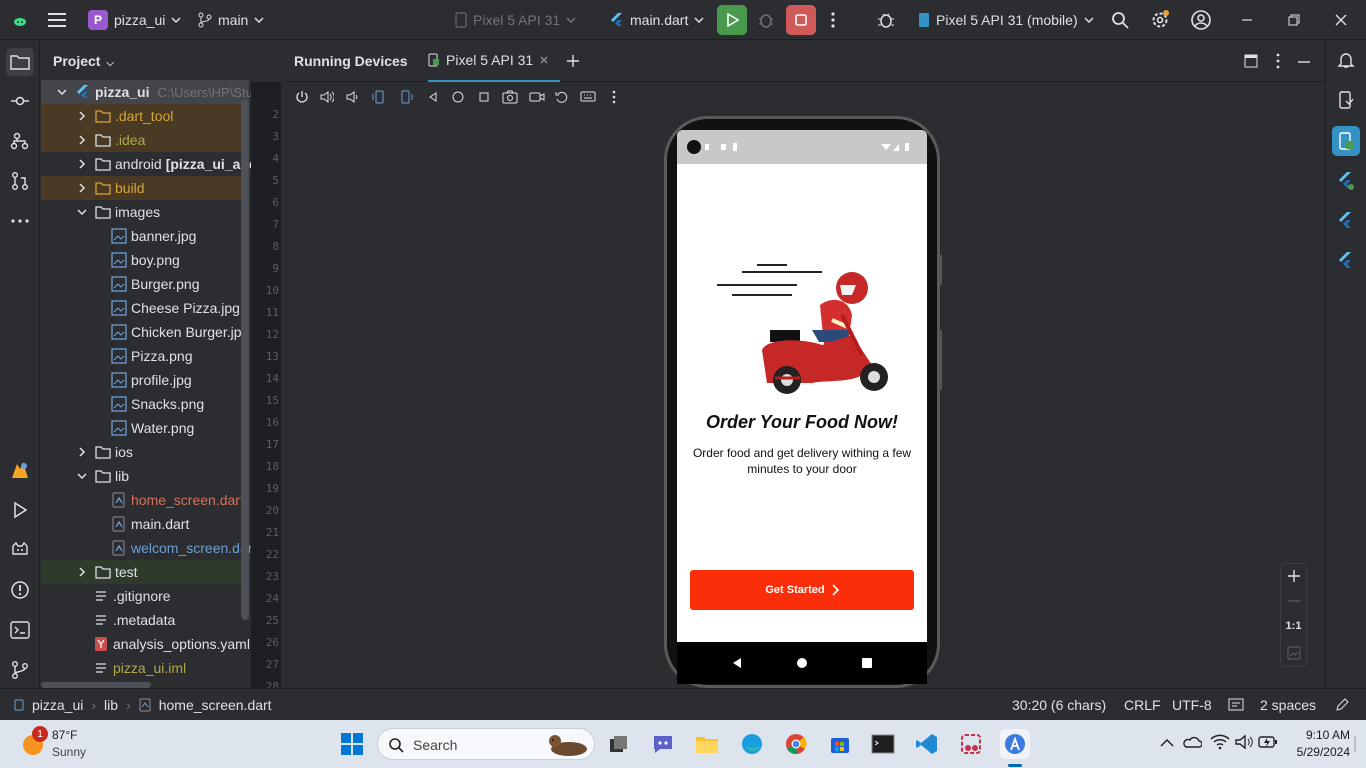 The height and width of the screenshot is (768, 1366). I want to click on zoom-out-icon, so click(1294, 601).